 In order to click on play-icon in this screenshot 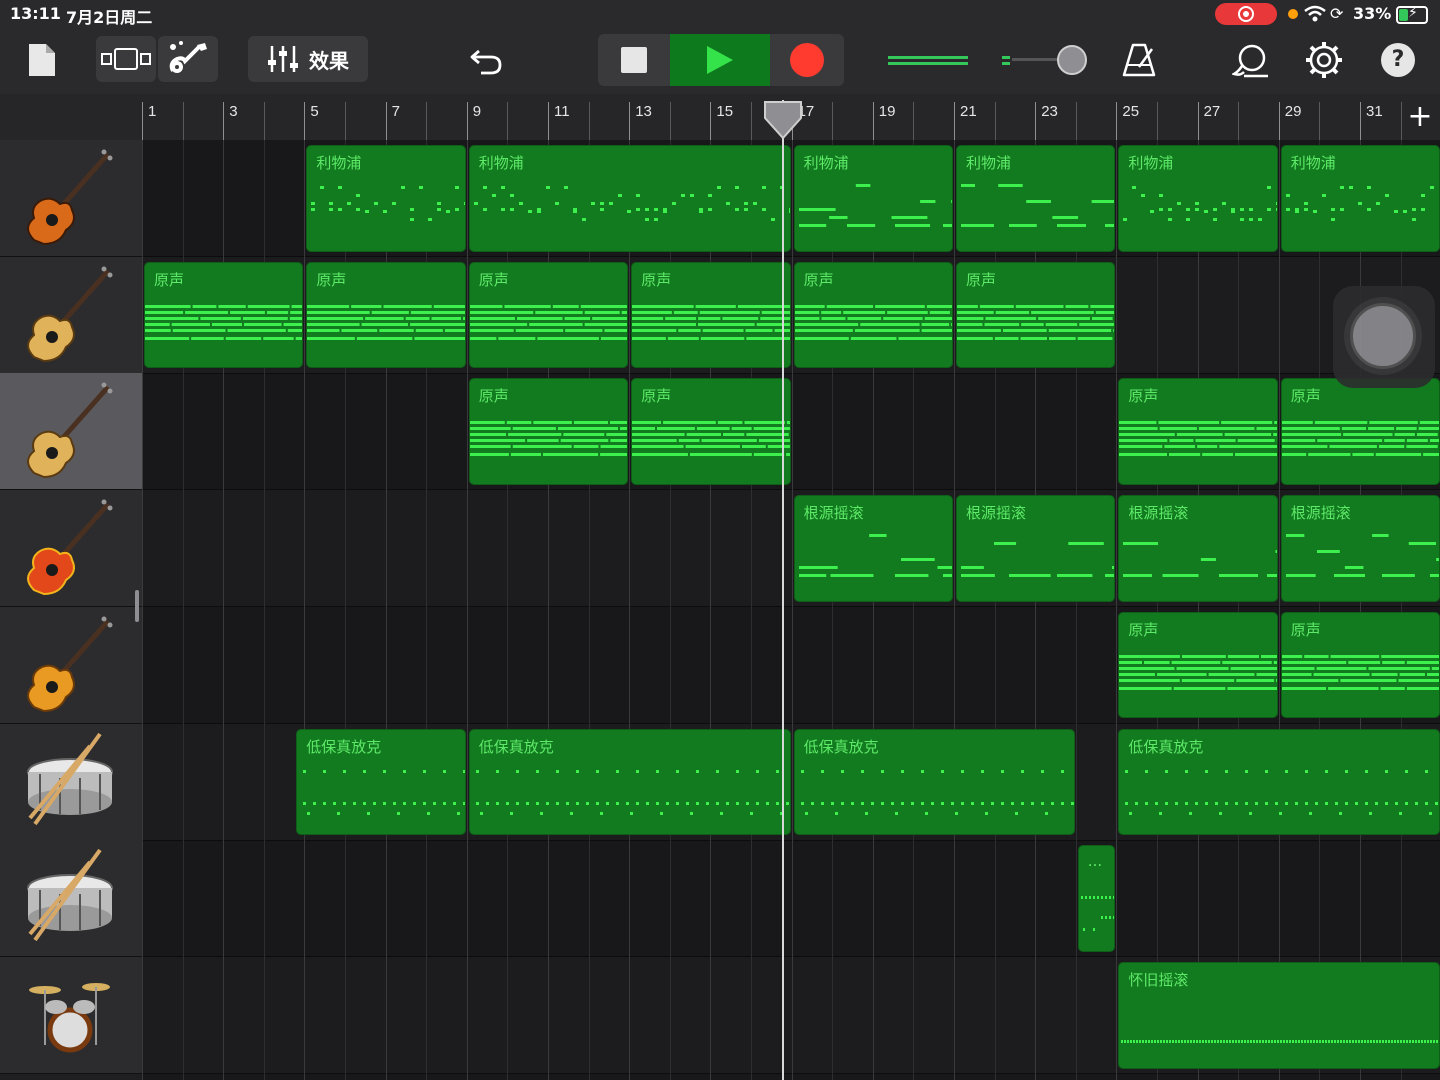, I will do `click(720, 60)`.